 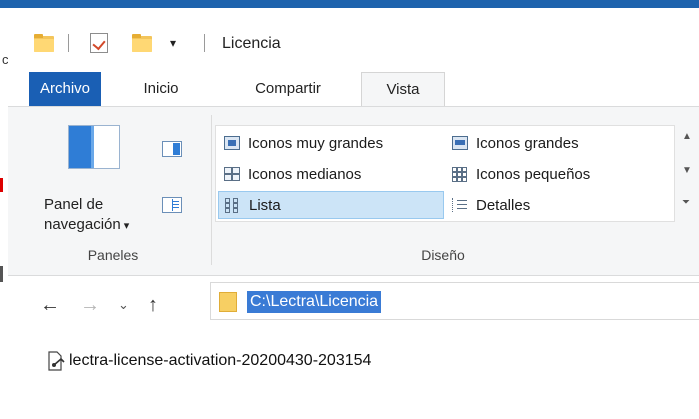 I want to click on tab-archivo: Archivo, so click(x=65, y=89).